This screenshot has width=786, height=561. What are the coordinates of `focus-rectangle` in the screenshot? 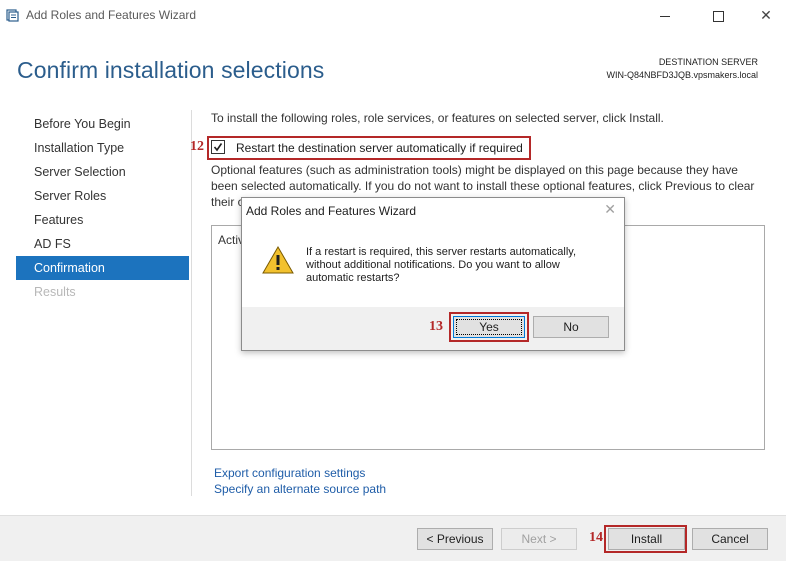 It's located at (489, 327).